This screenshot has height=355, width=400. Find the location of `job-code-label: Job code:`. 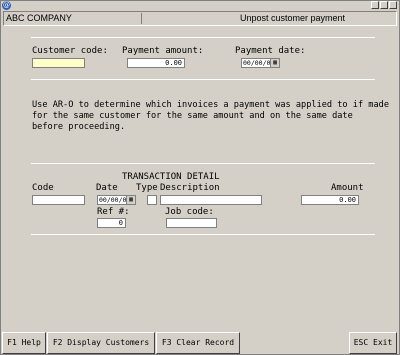

job-code-label: Job code: is located at coordinates (189, 212).